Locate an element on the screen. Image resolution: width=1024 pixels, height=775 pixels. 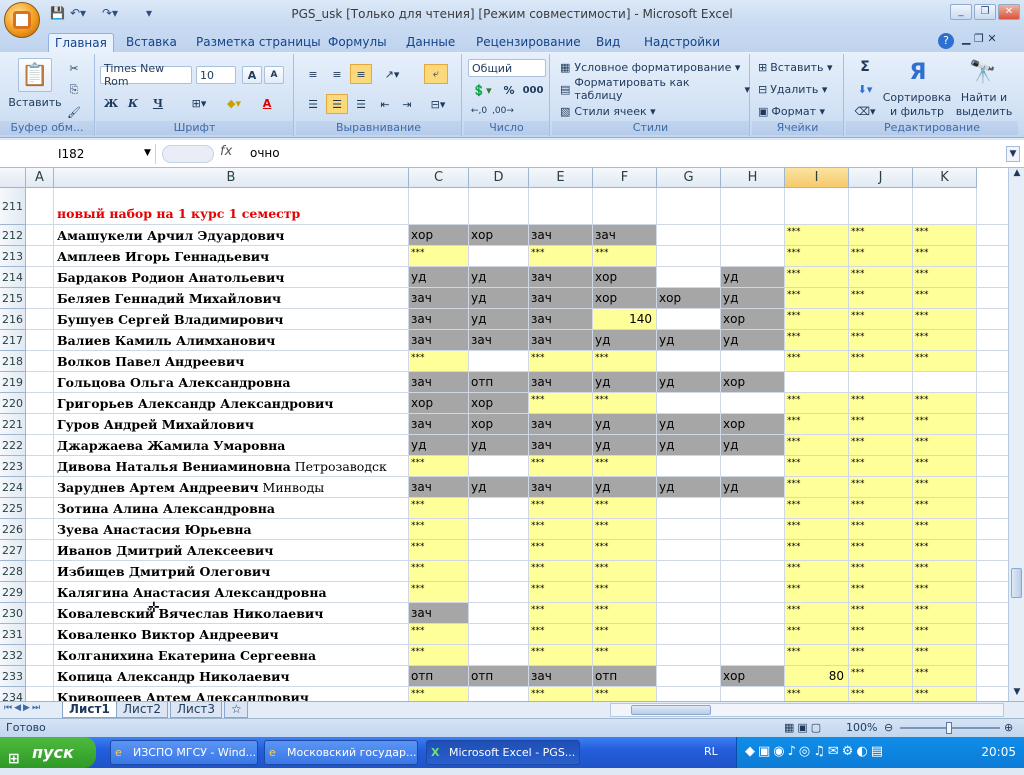
grade-cell-f: зач is located at coordinates (625, 235).